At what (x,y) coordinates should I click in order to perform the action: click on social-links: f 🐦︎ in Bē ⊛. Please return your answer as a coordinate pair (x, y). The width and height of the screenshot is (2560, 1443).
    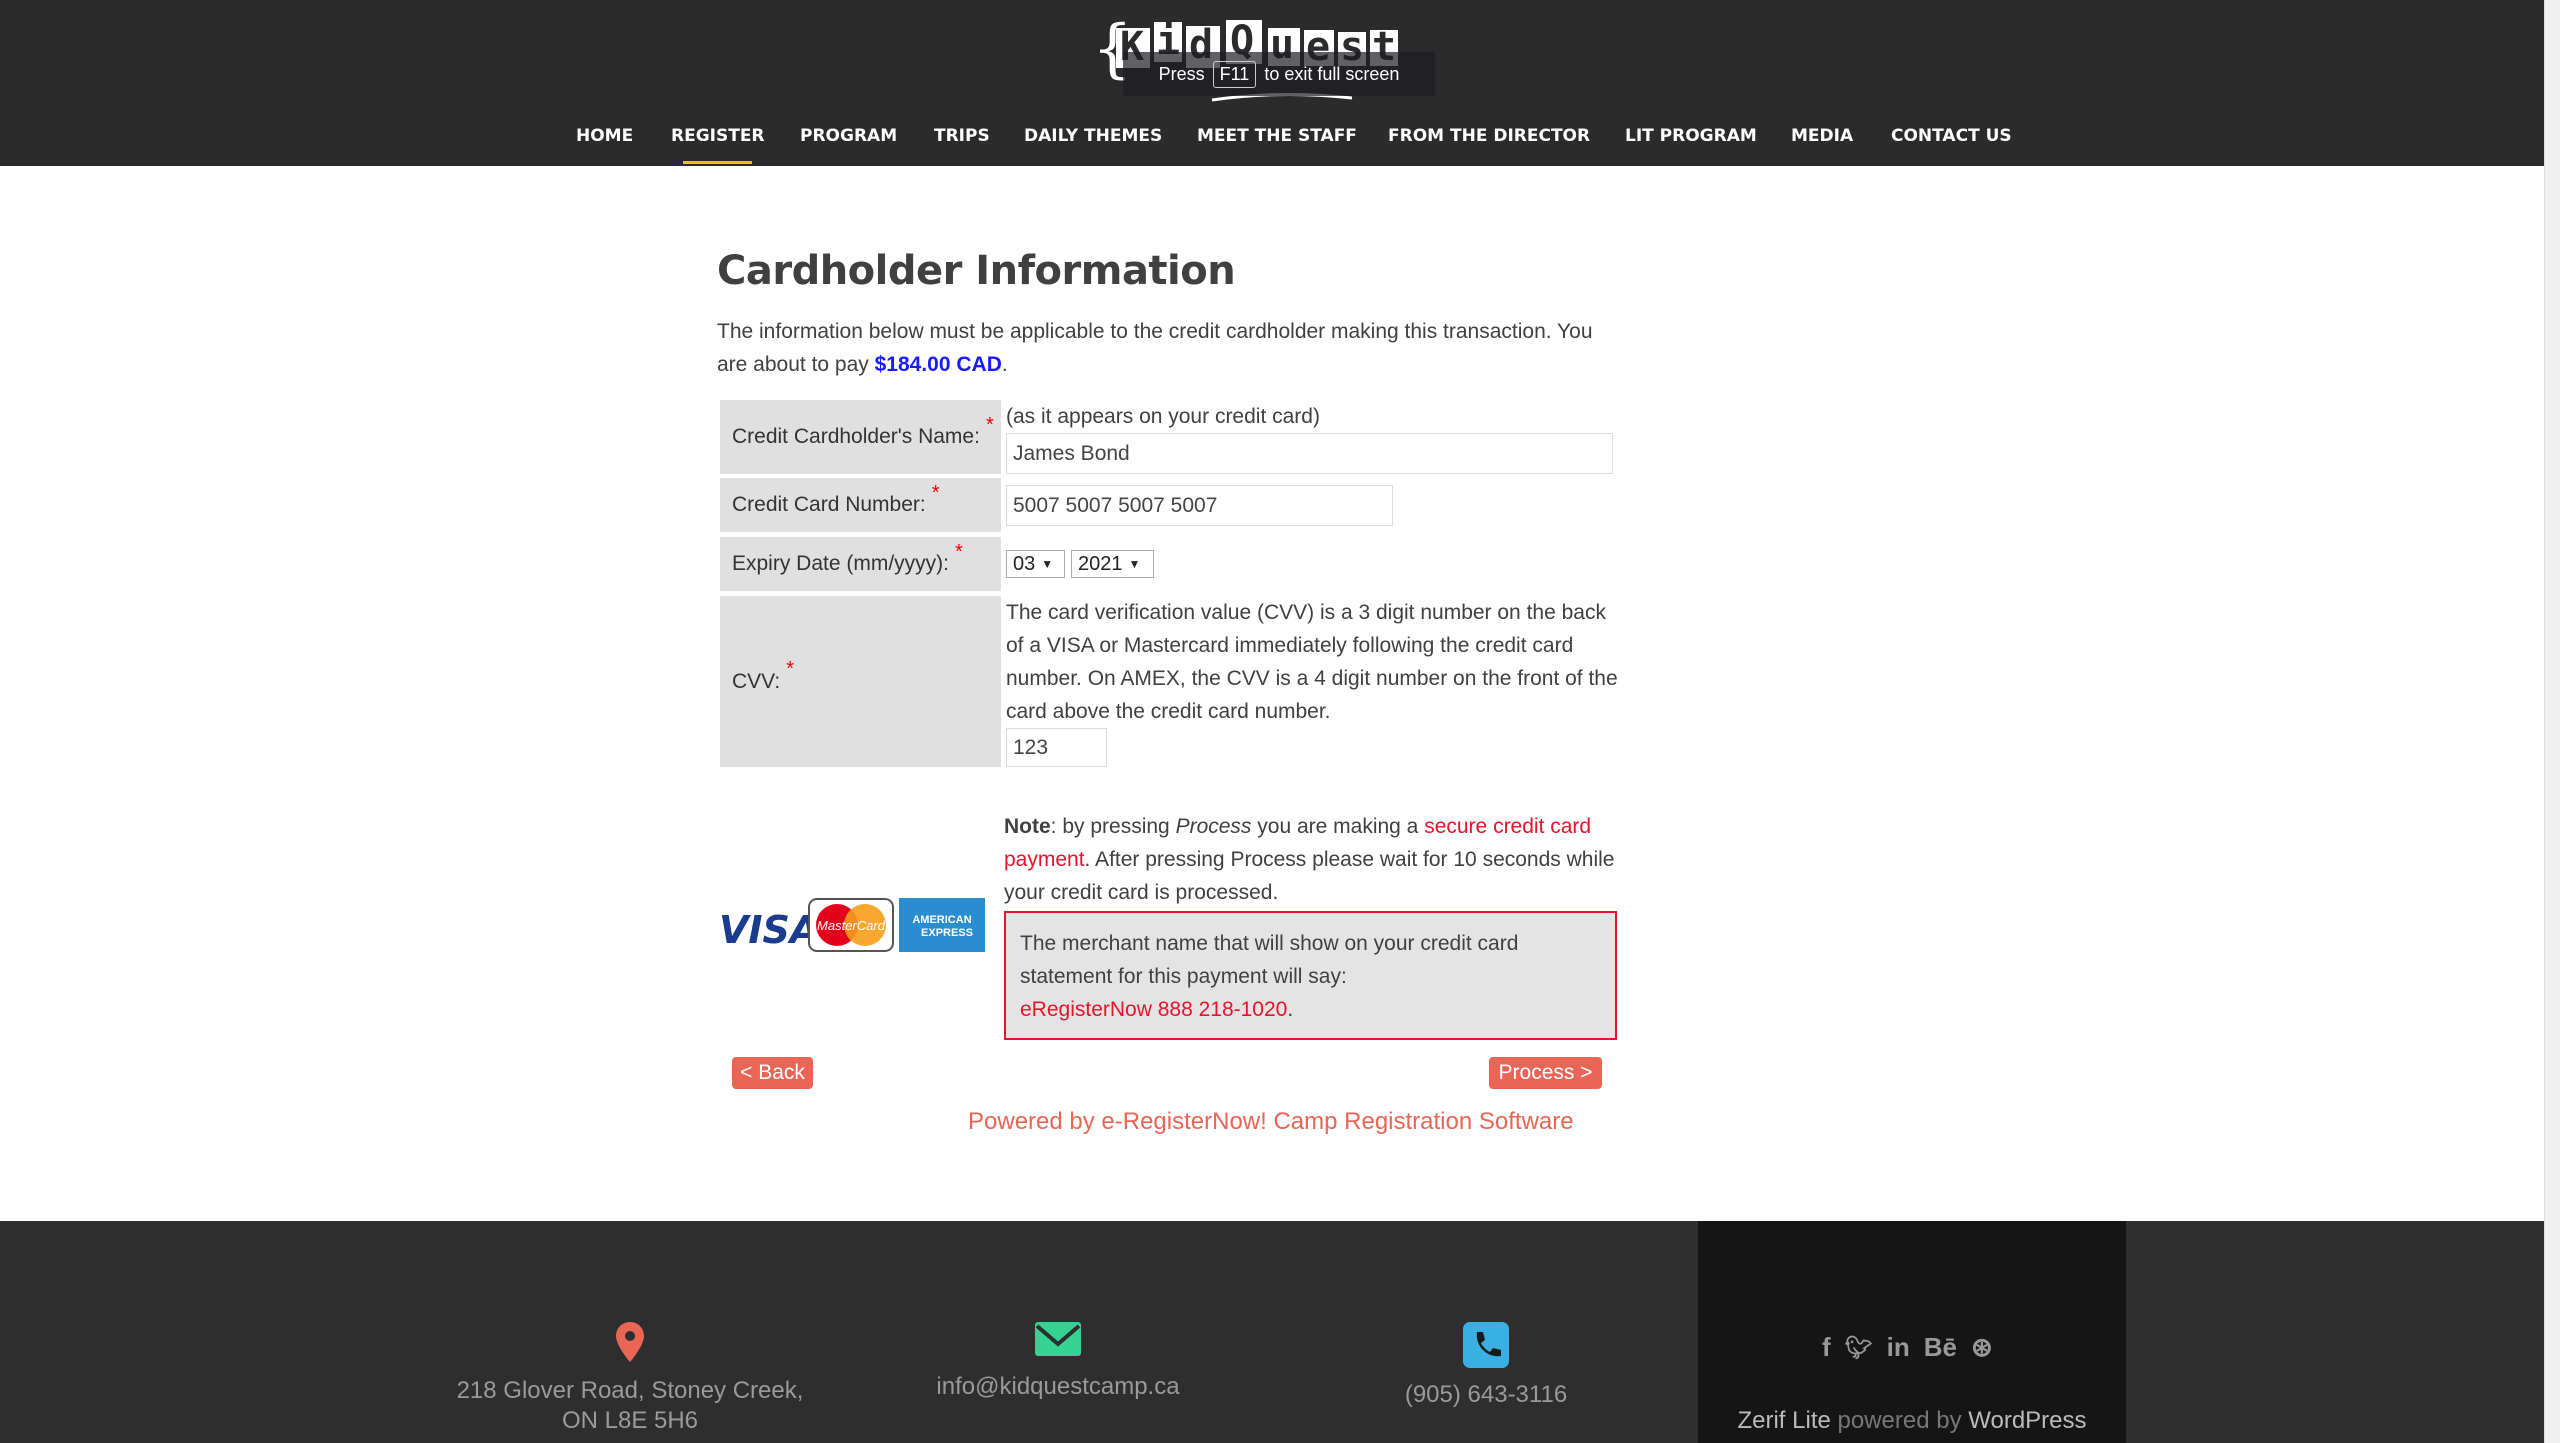
    Looking at the image, I should click on (1907, 1347).